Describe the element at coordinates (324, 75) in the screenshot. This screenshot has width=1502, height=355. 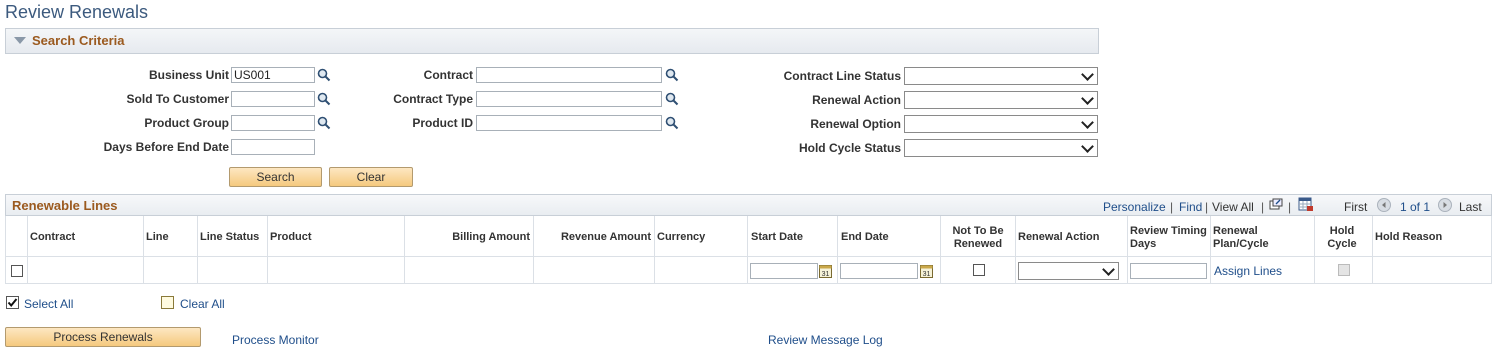
I see `business-unit-lookup-icon` at that location.